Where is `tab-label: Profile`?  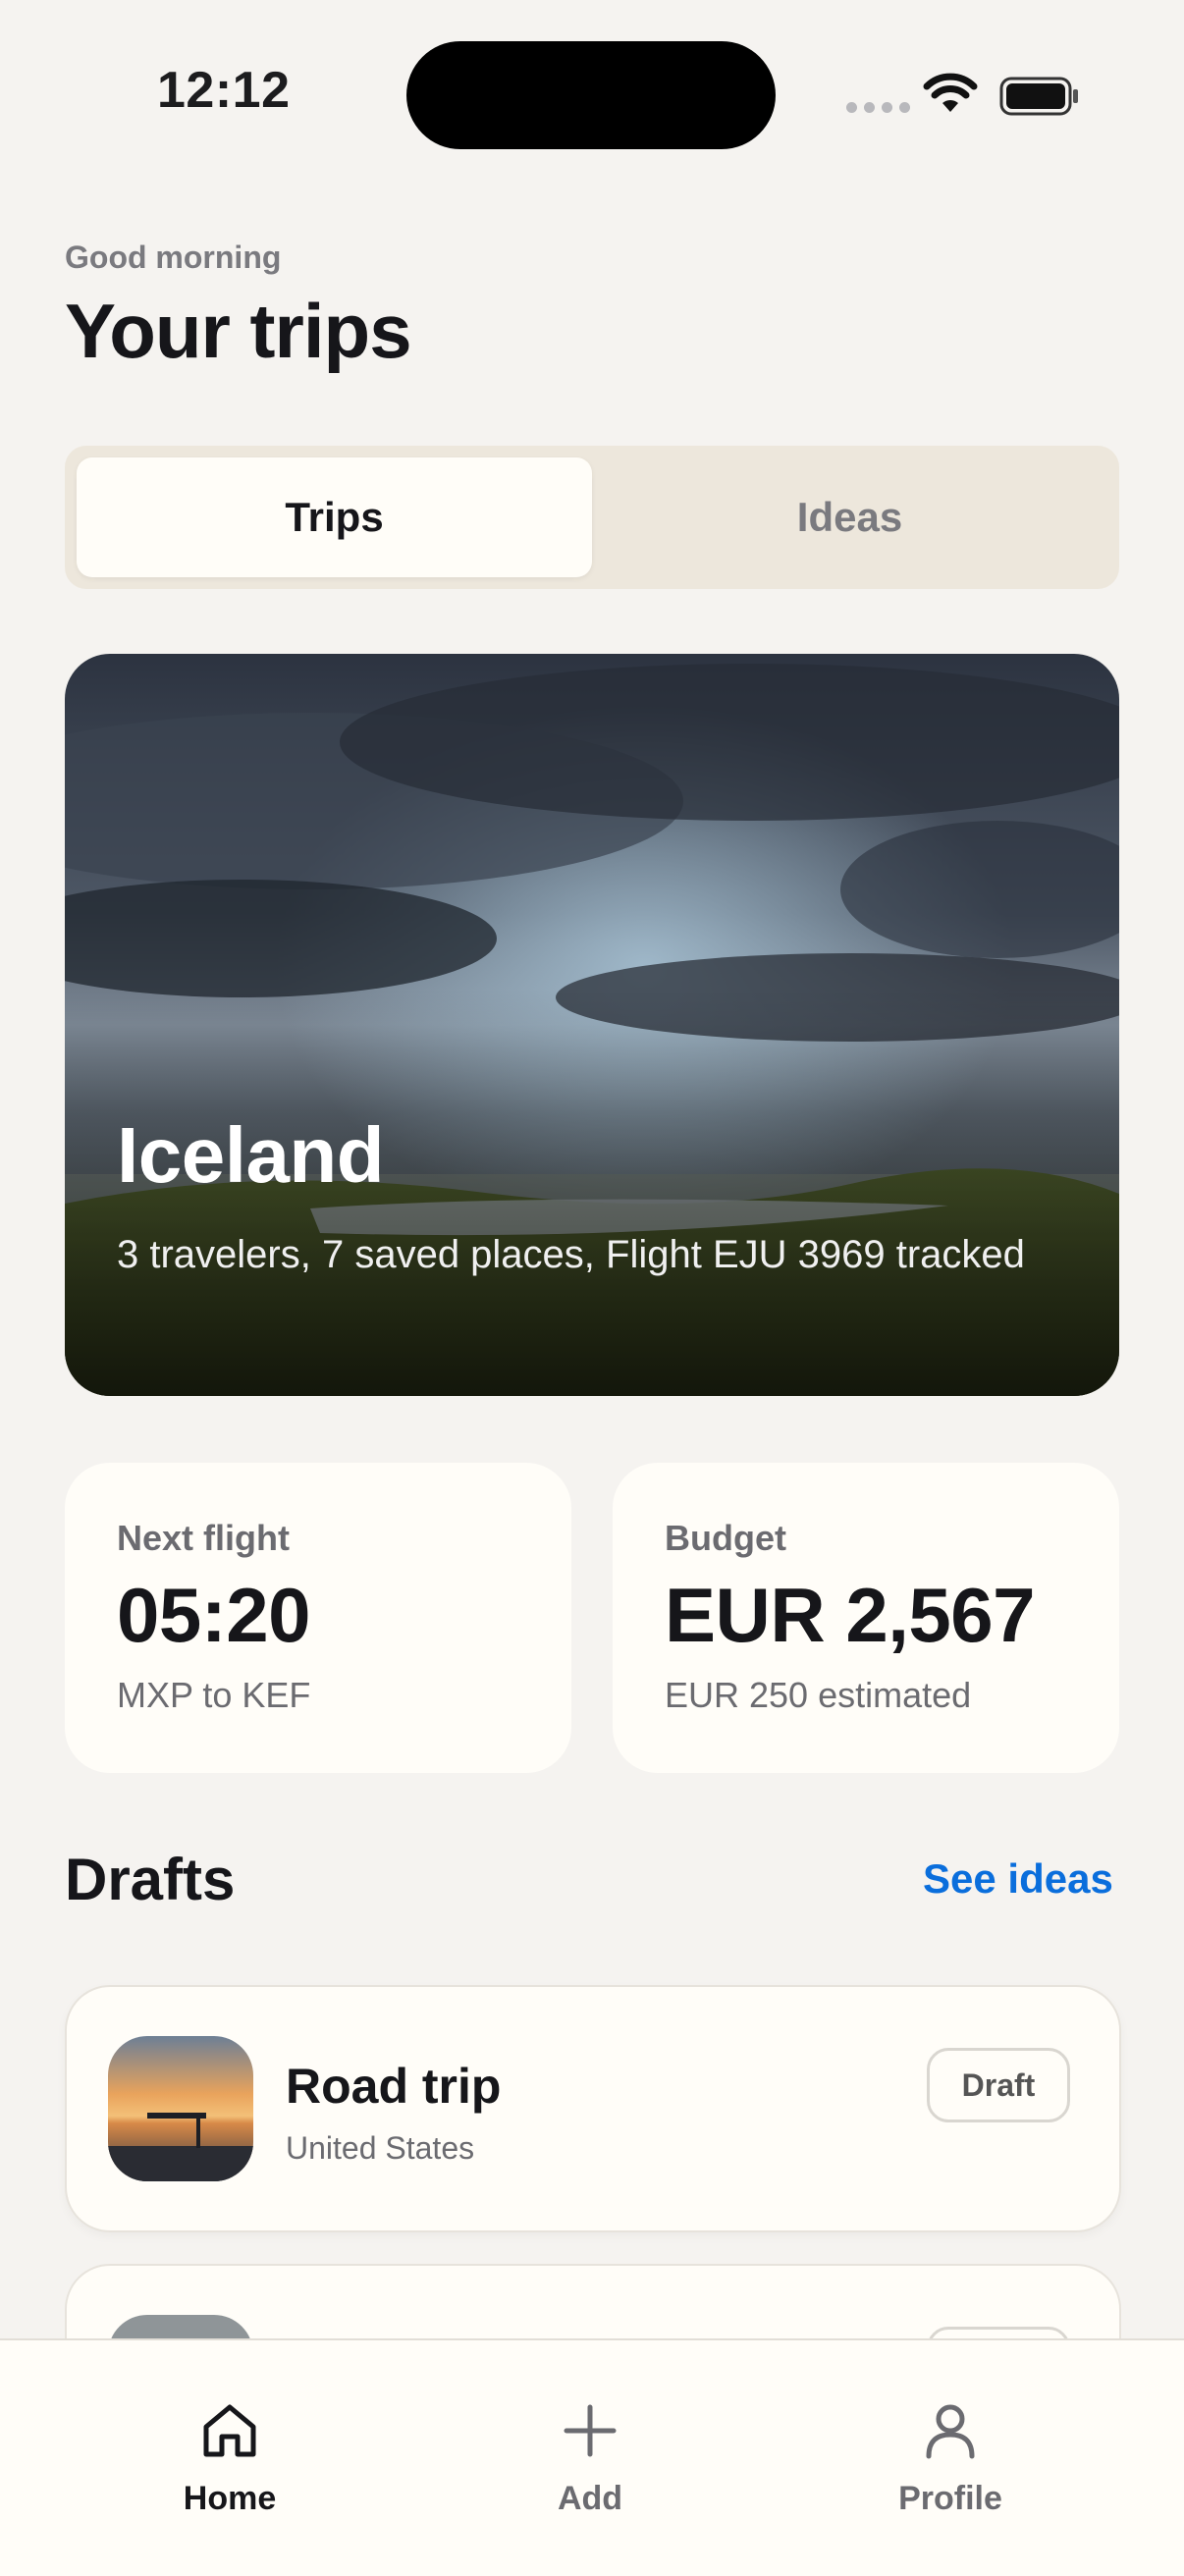
tab-label: Profile is located at coordinates (950, 2498).